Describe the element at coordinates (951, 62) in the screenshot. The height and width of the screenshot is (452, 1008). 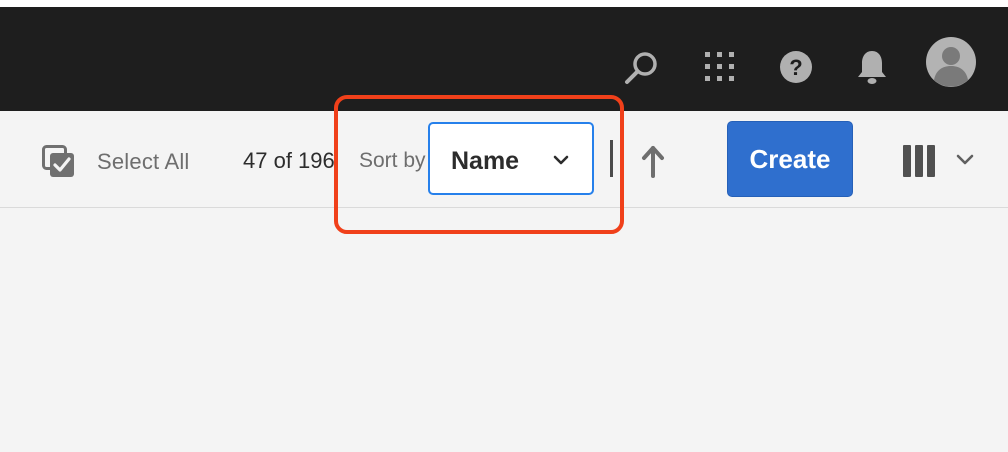
I see `user-avatar-icon` at that location.